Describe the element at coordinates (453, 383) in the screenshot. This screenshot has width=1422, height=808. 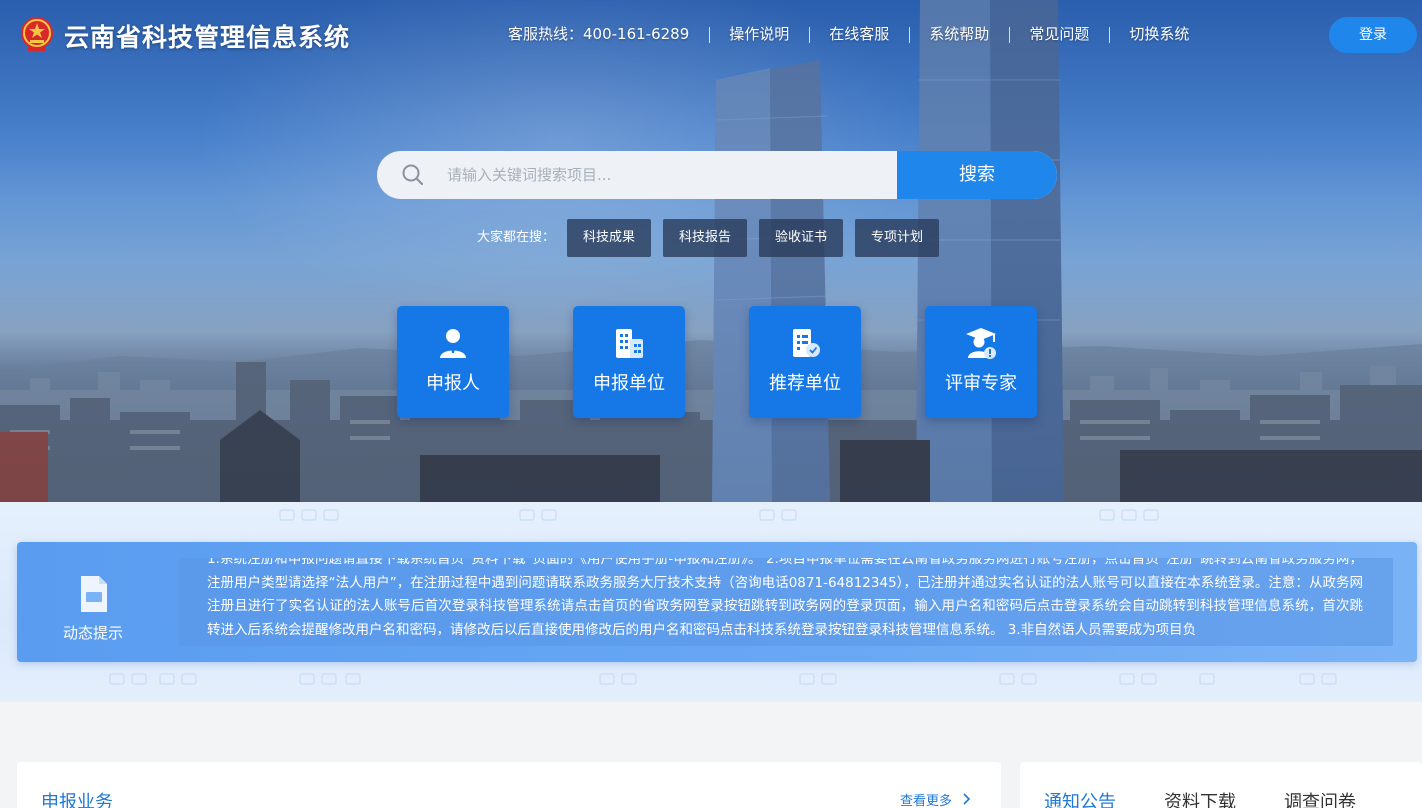
I see `role-card-label: 申报人` at that location.